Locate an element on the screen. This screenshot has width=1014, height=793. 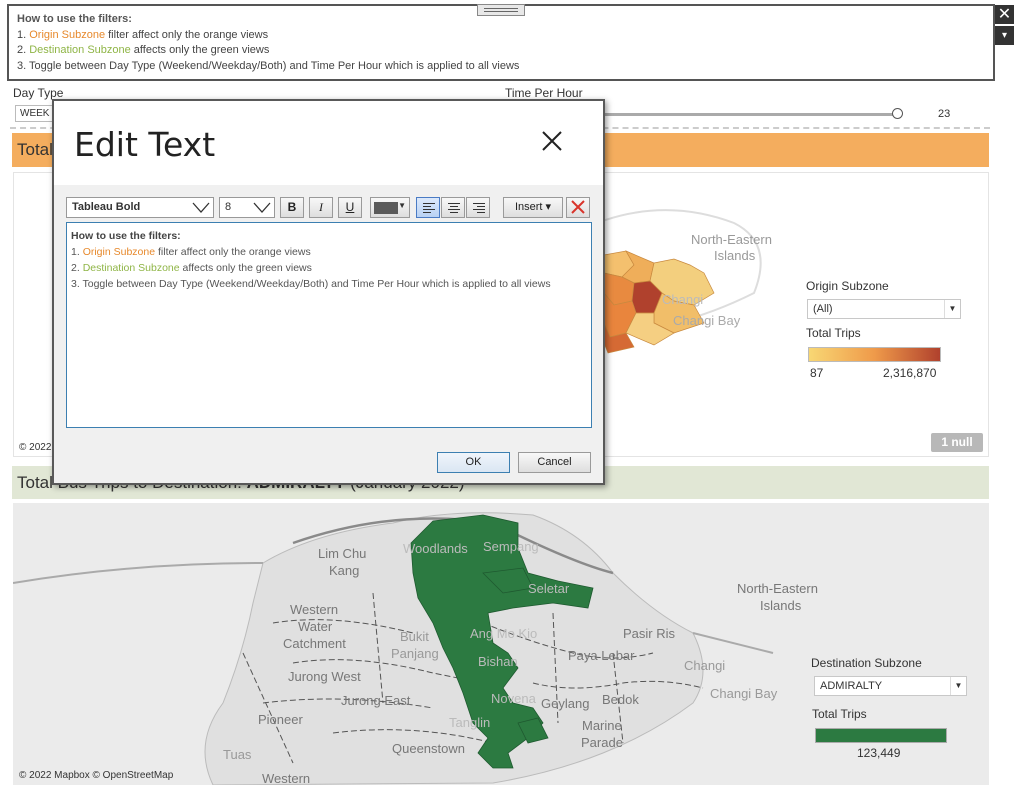
map-label: Pioneer is located at coordinates (280, 719).